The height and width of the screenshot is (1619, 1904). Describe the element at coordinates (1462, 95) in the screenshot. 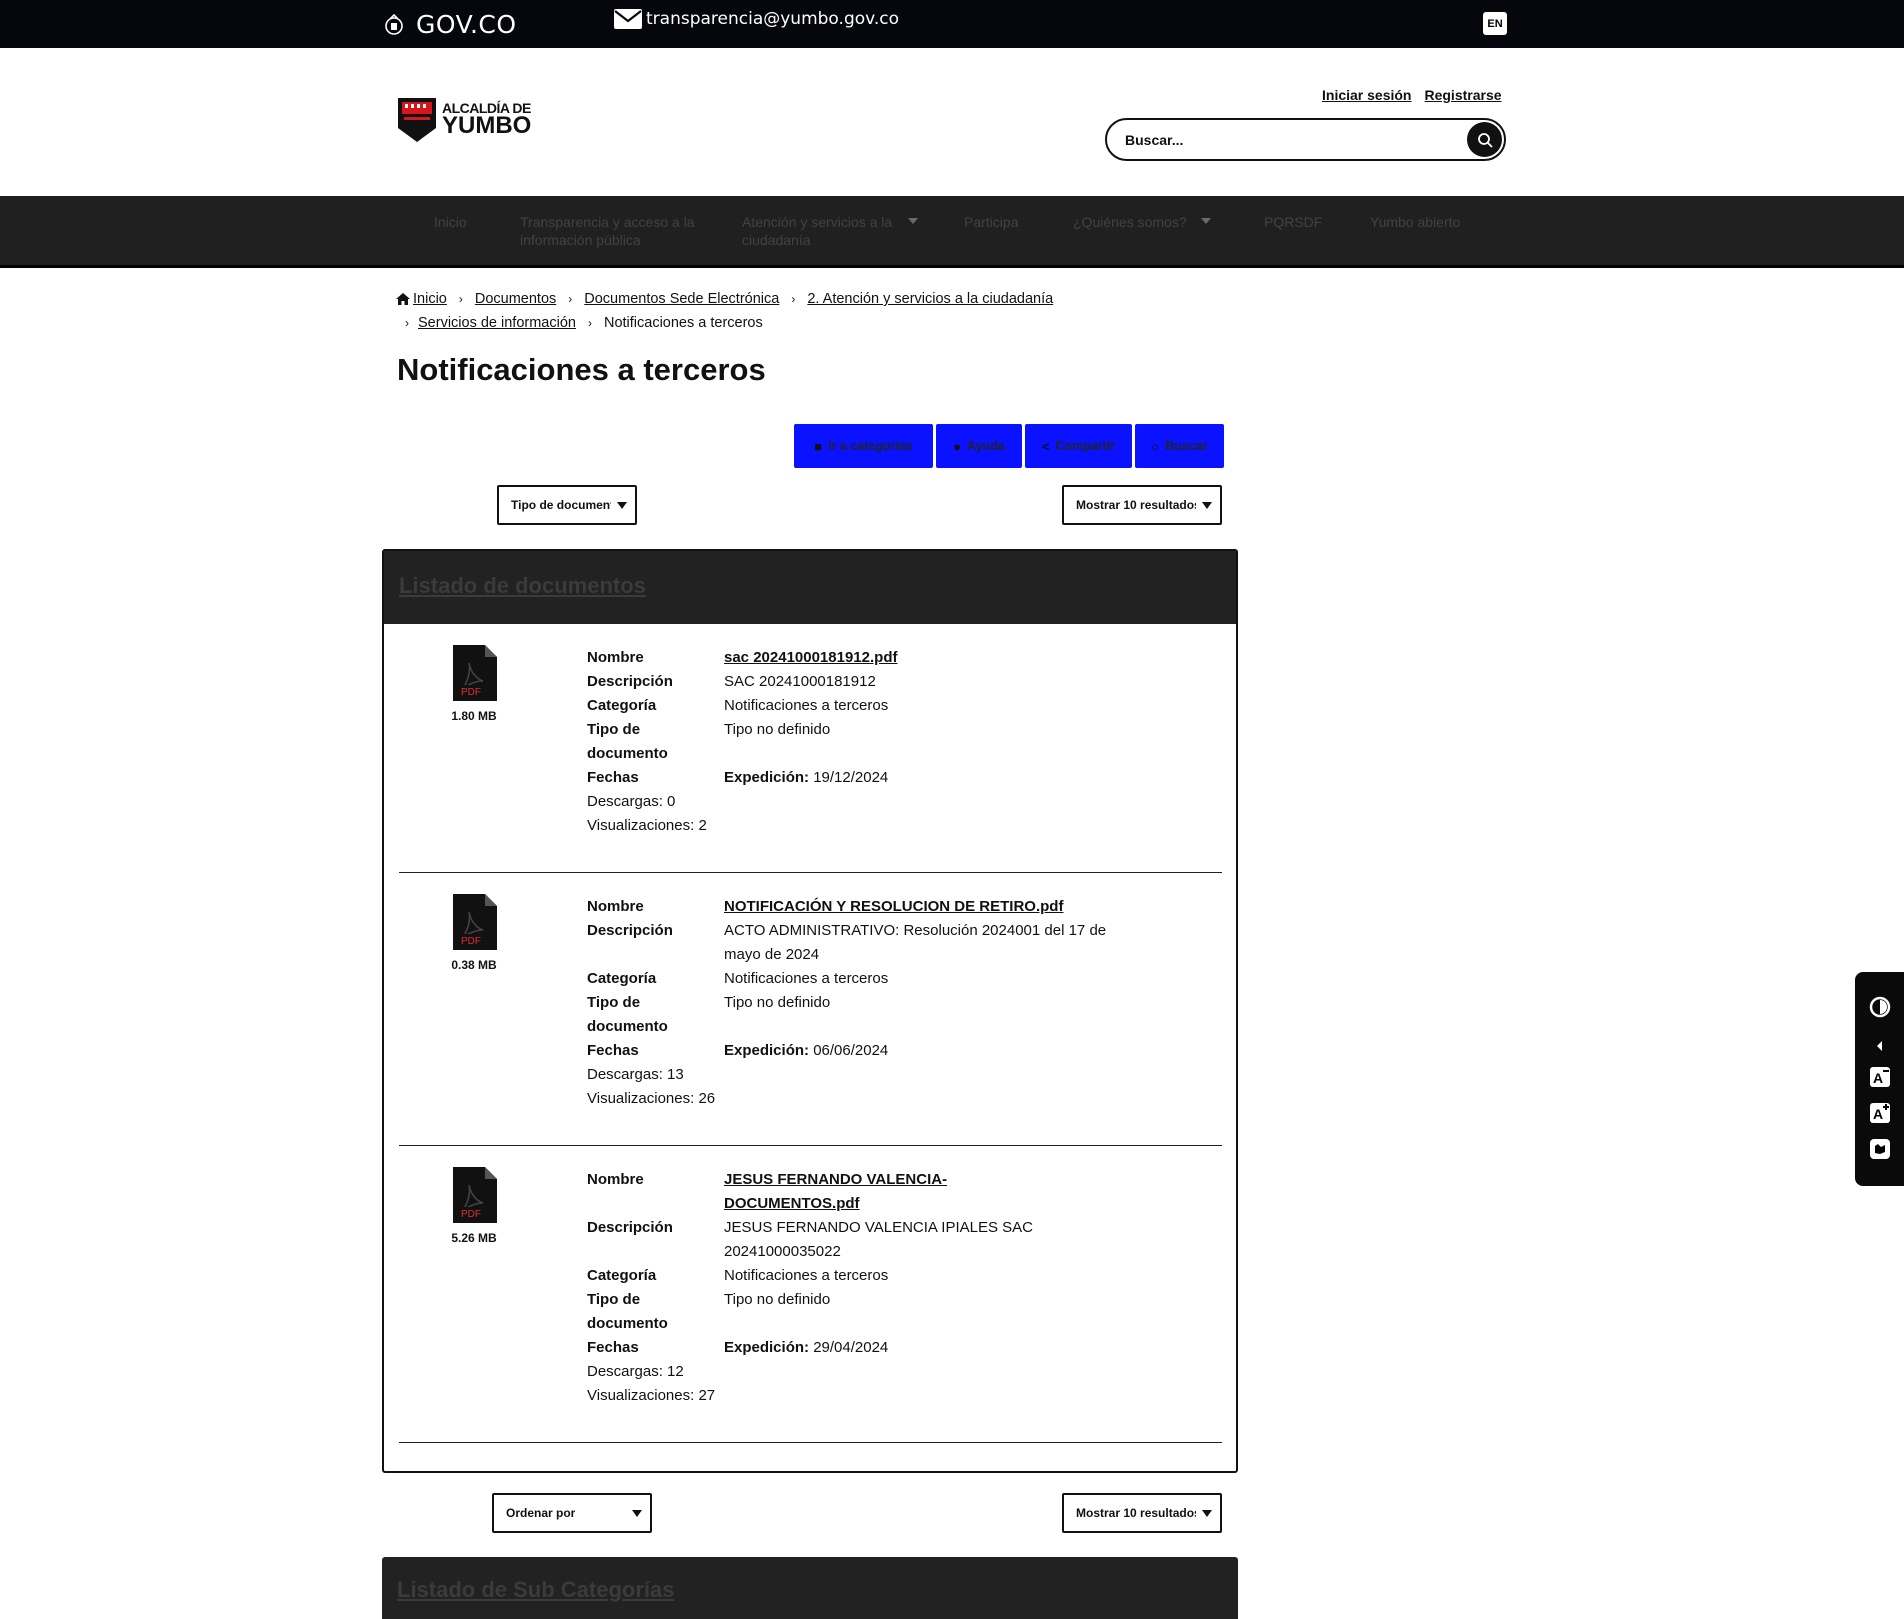

I see `register-link: Registrarse` at that location.